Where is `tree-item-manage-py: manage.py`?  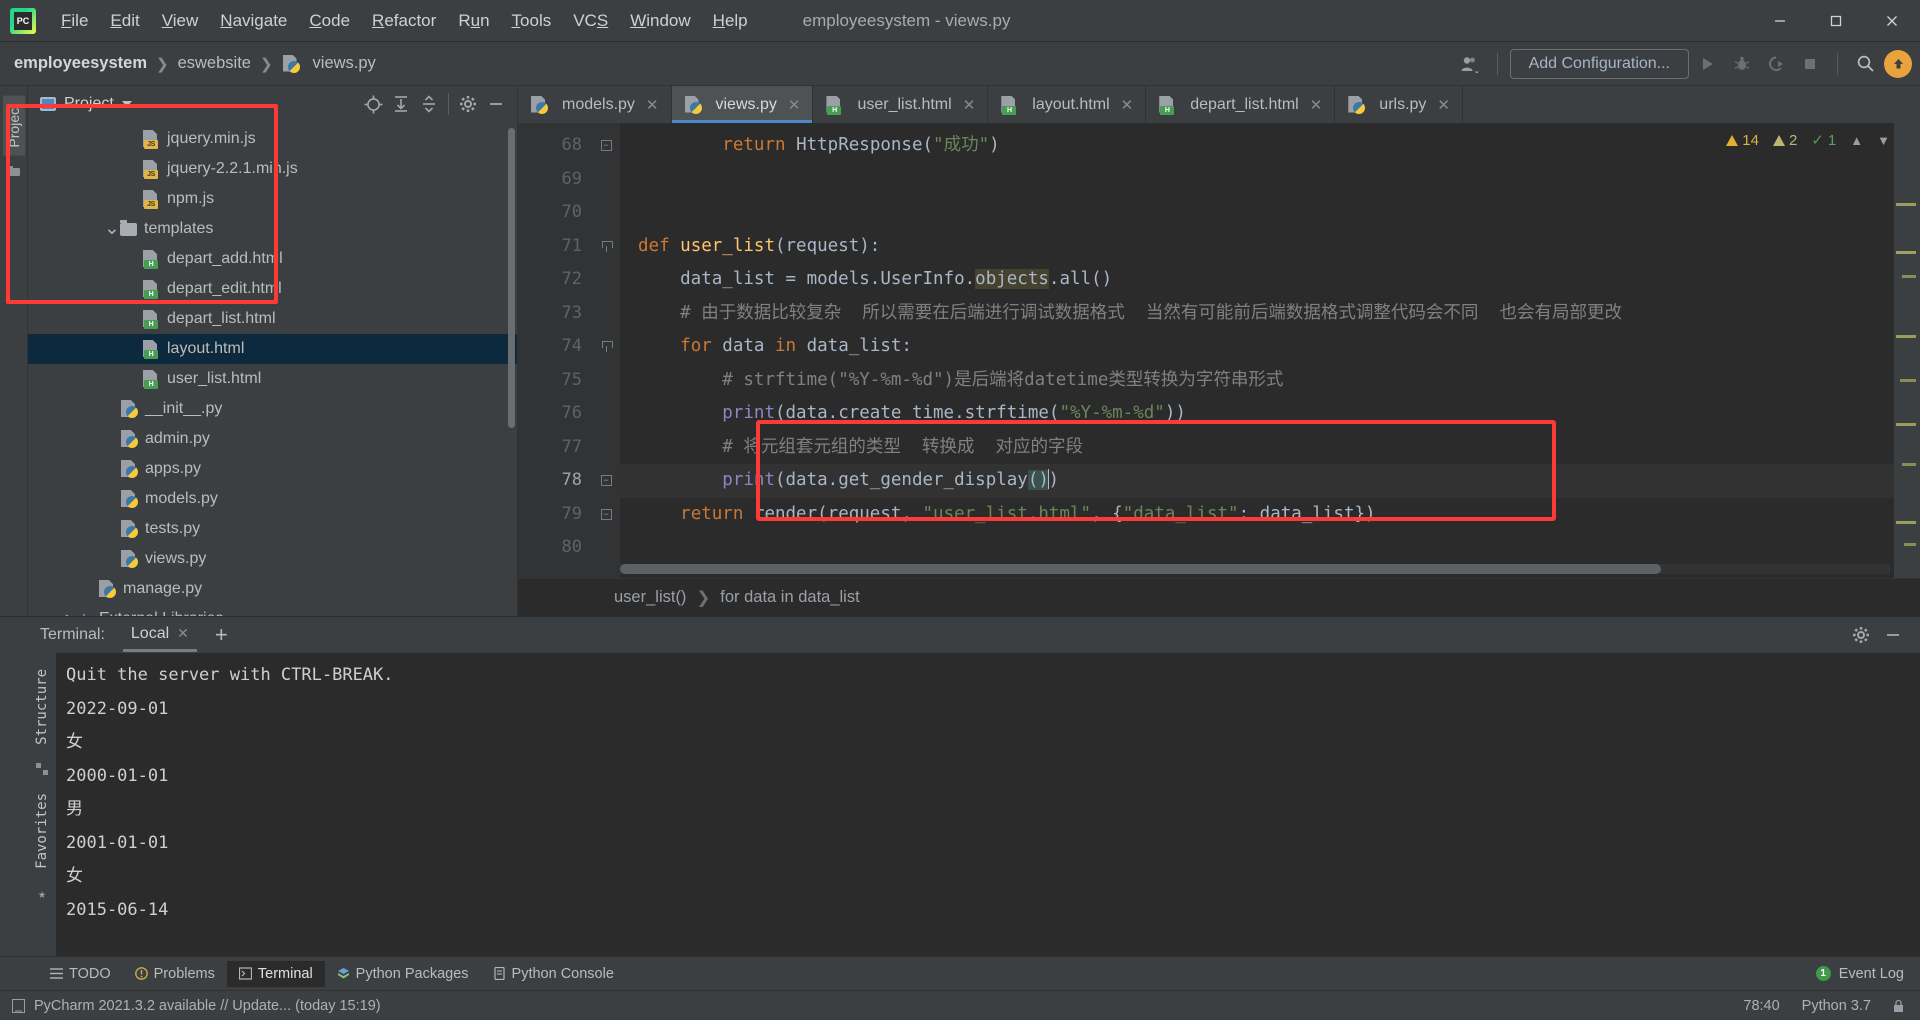 tree-item-manage-py: manage.py is located at coordinates (272, 589).